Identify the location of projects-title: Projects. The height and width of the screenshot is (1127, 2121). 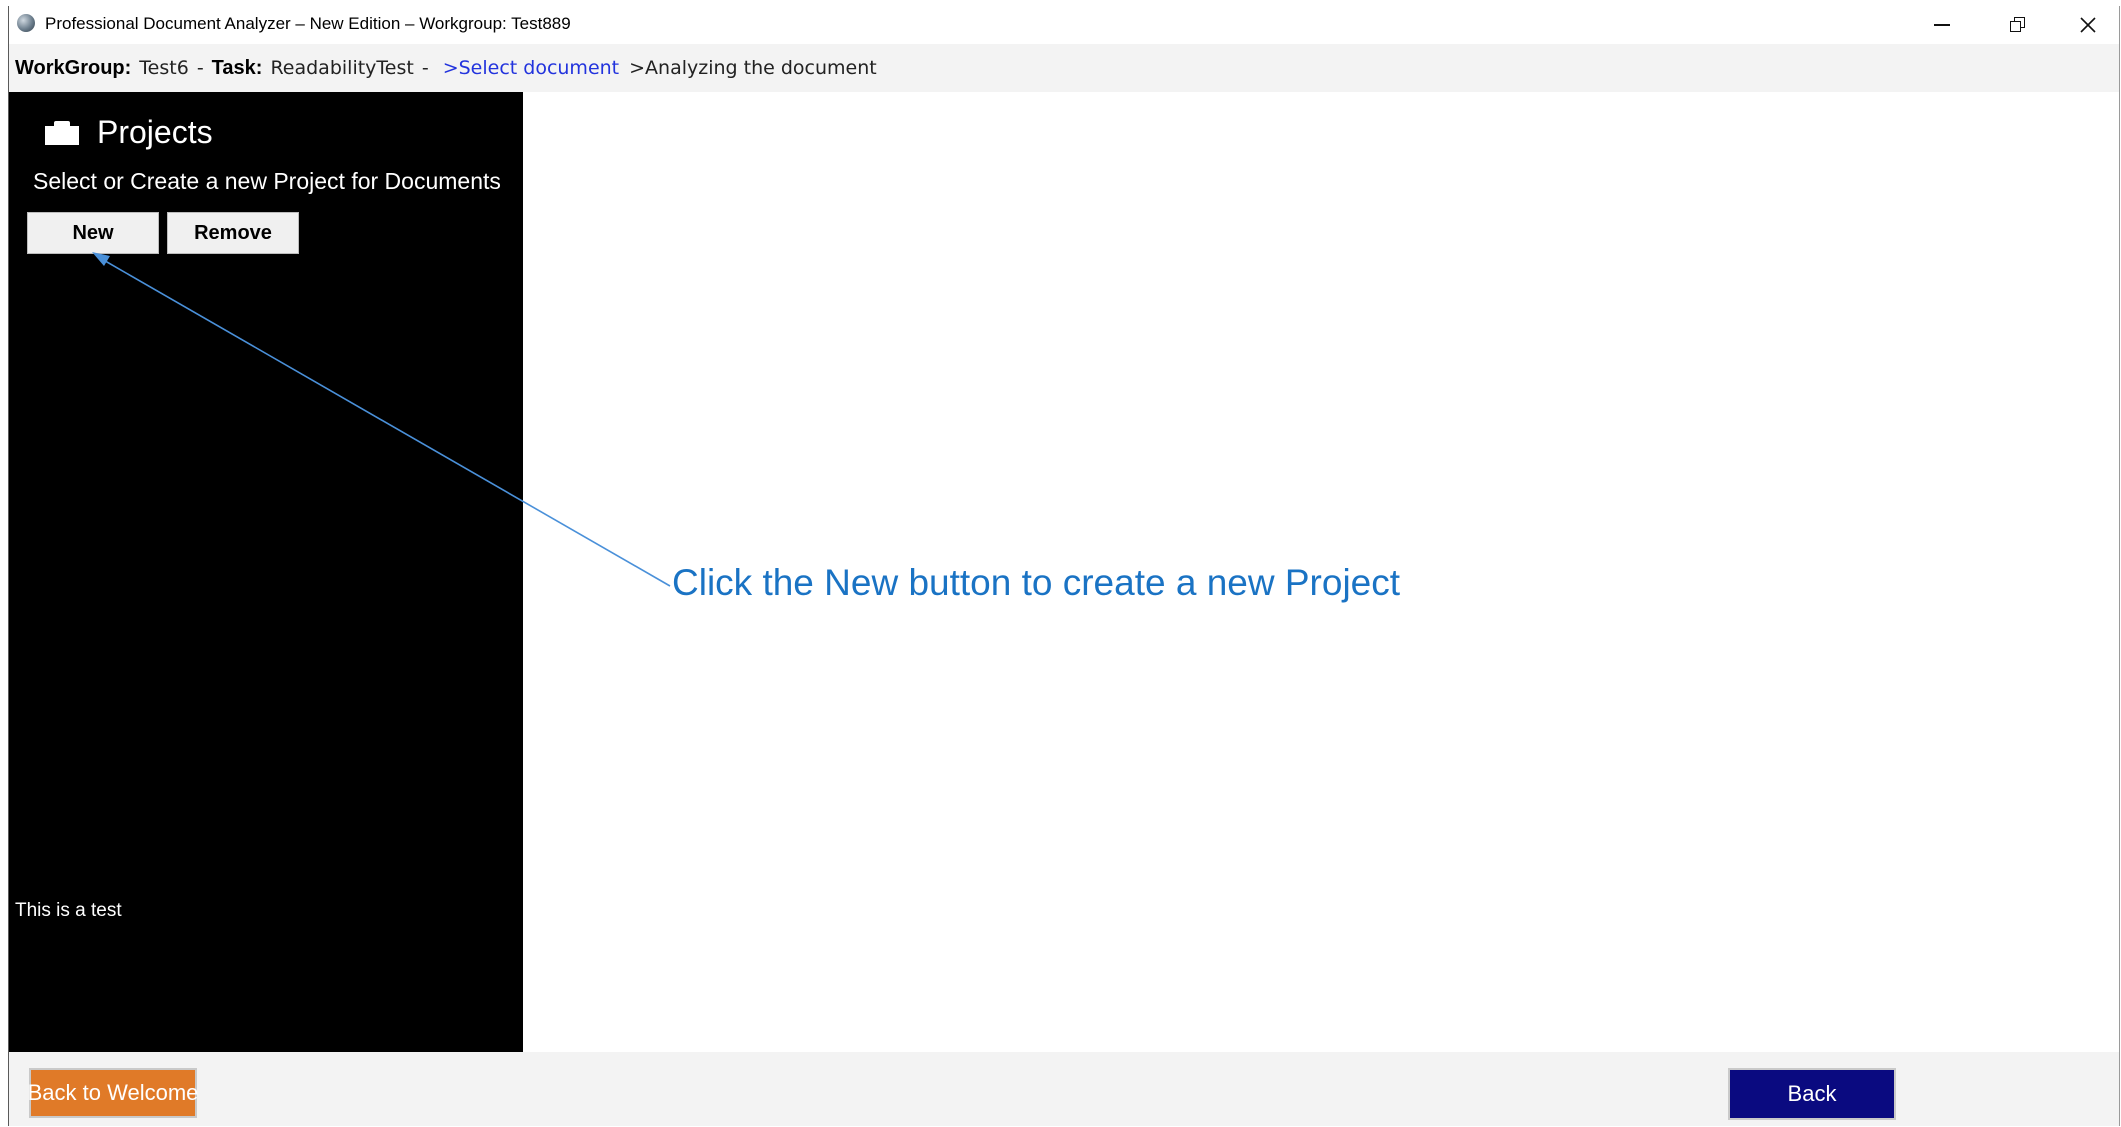
(155, 132).